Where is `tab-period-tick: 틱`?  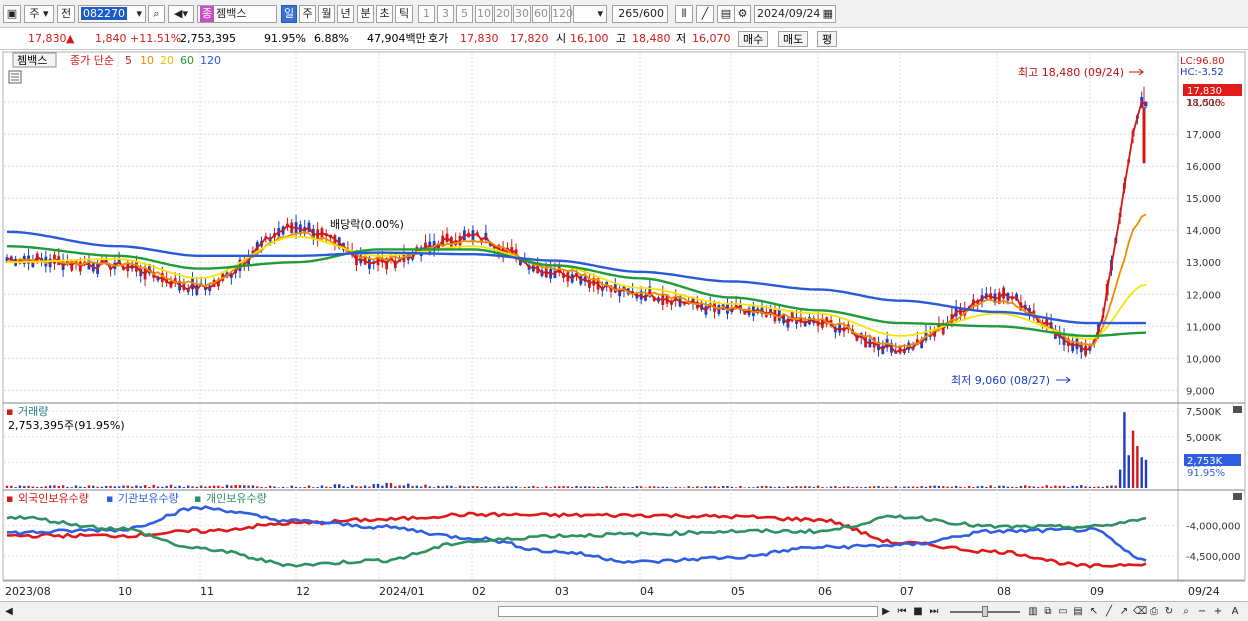
tab-period-tick: 틱 is located at coordinates (404, 14).